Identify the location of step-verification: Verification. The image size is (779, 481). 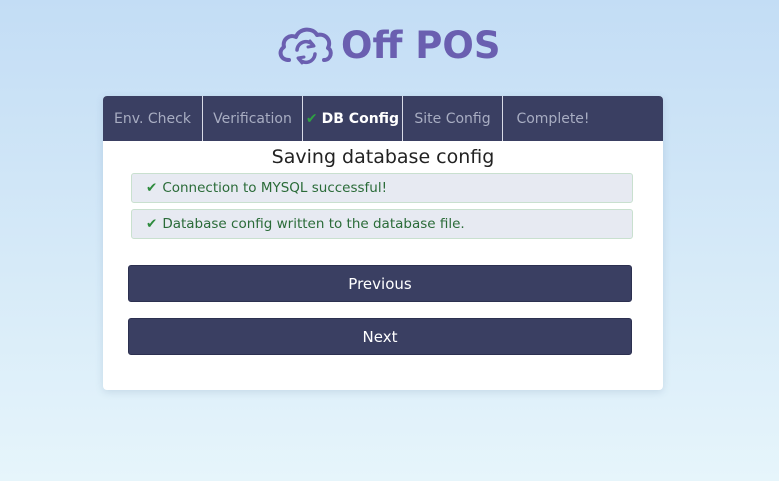
(253, 118).